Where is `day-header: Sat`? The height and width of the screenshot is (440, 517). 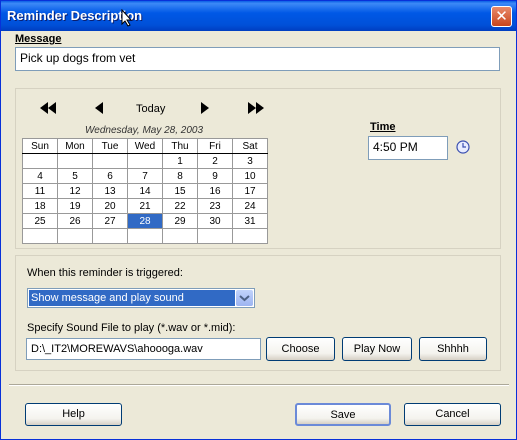 day-header: Sat is located at coordinates (250, 146).